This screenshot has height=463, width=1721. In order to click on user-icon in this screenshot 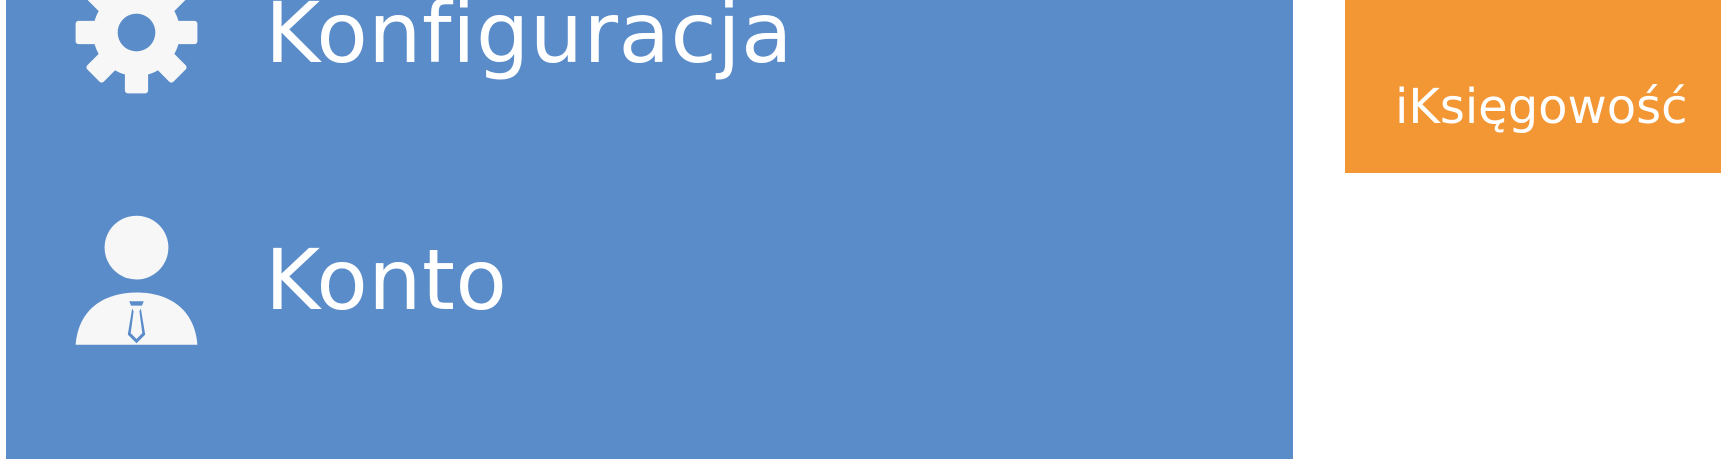, I will do `click(136, 279)`.